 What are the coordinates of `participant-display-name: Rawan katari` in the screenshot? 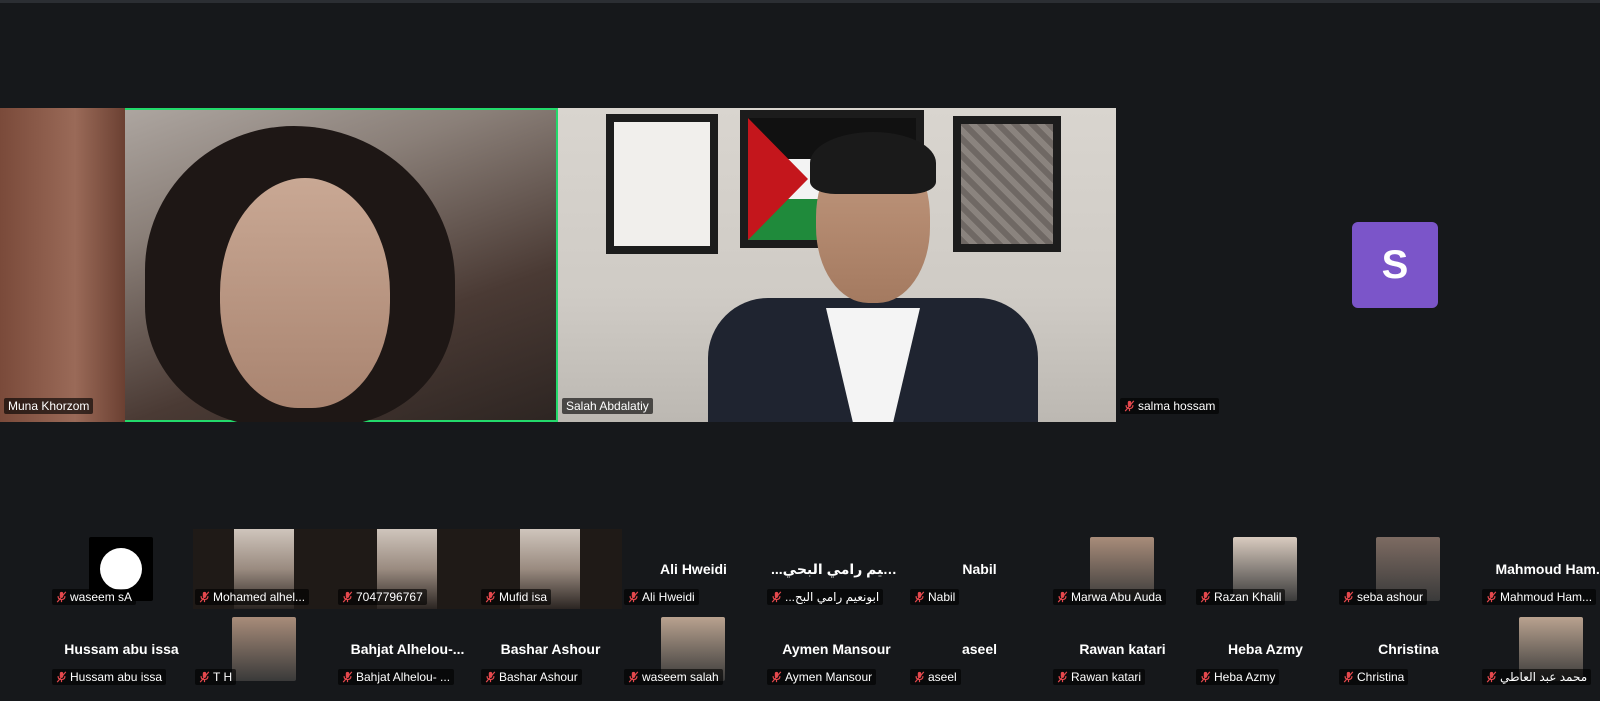 It's located at (1122, 649).